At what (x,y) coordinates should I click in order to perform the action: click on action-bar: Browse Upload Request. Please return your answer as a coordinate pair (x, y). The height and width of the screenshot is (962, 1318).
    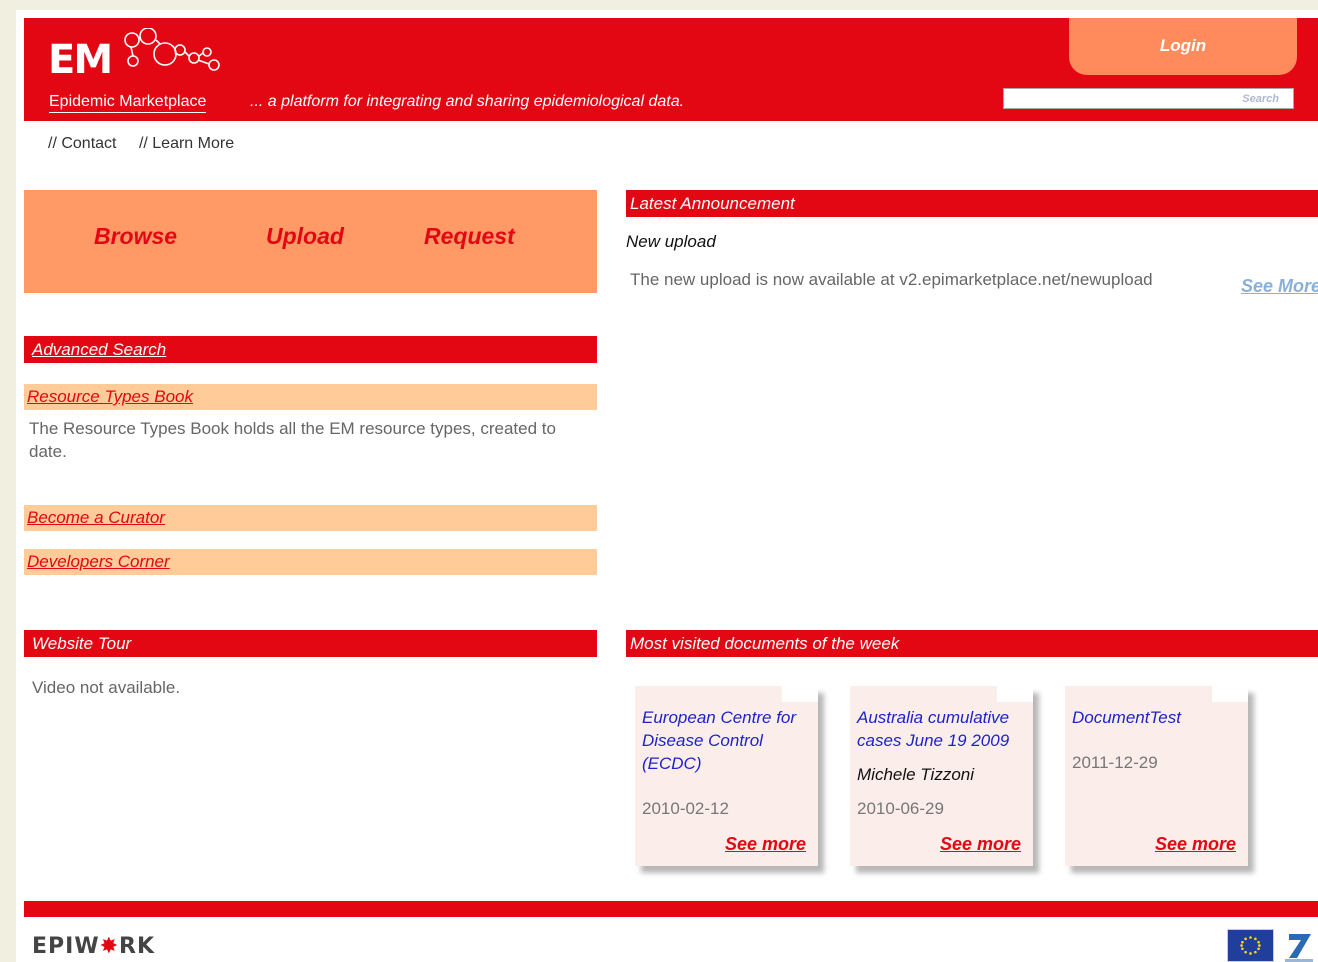
    Looking at the image, I should click on (310, 241).